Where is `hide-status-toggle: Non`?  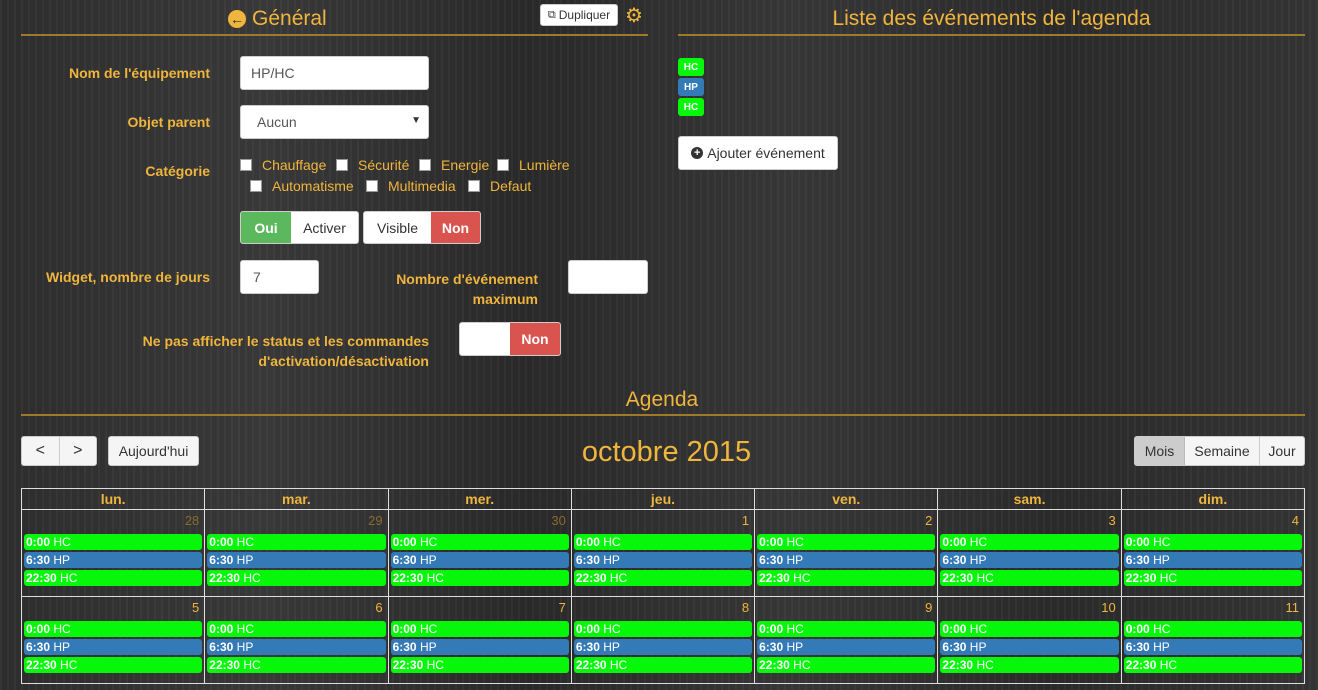
hide-status-toggle: Non is located at coordinates (510, 339).